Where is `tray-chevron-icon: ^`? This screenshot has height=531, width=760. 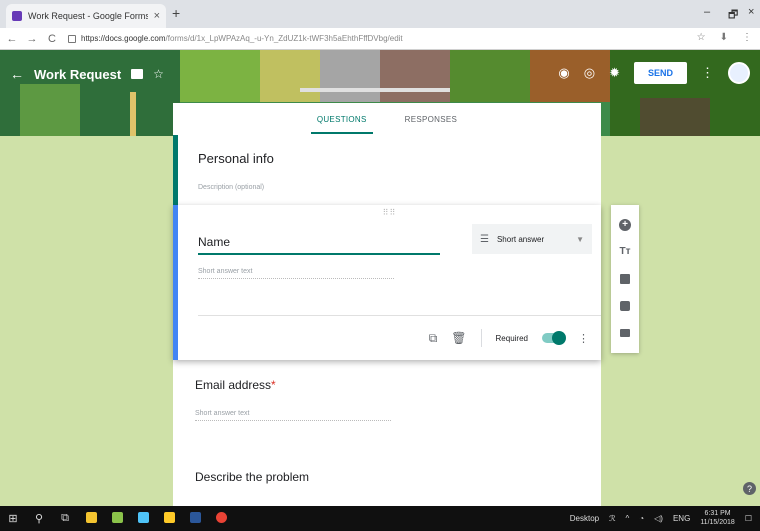
tray-chevron-icon: ^ is located at coordinates (628, 518).